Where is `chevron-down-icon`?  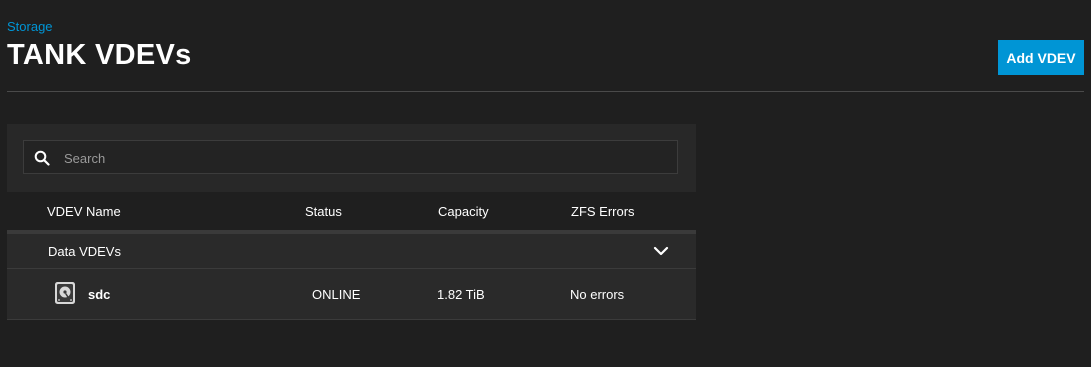 chevron-down-icon is located at coordinates (661, 251).